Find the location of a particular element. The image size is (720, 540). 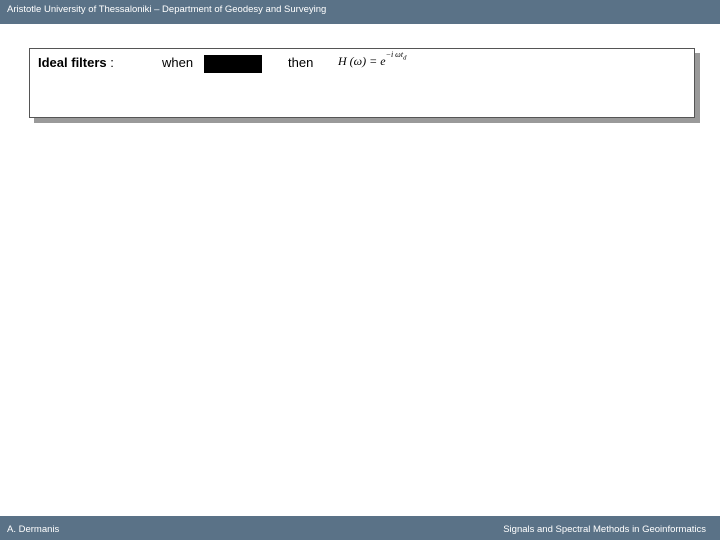

then-label: then is located at coordinates (301, 62).